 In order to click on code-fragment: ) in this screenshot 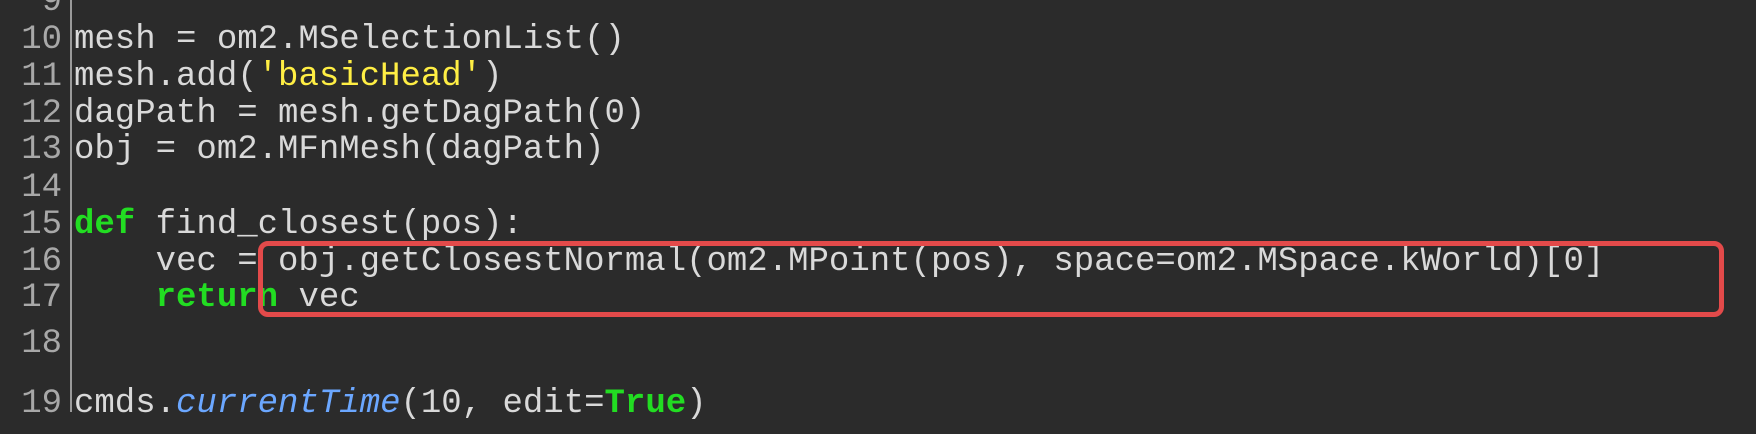, I will do `click(696, 404)`.